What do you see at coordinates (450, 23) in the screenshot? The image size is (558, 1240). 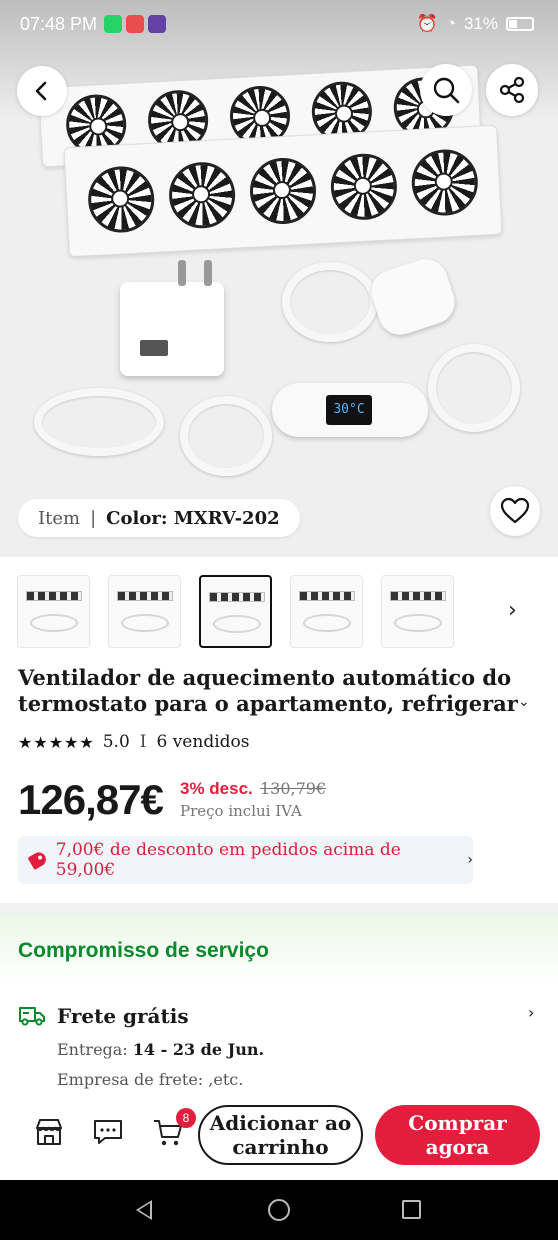 I see `wifi-icon: ◔` at bounding box center [450, 23].